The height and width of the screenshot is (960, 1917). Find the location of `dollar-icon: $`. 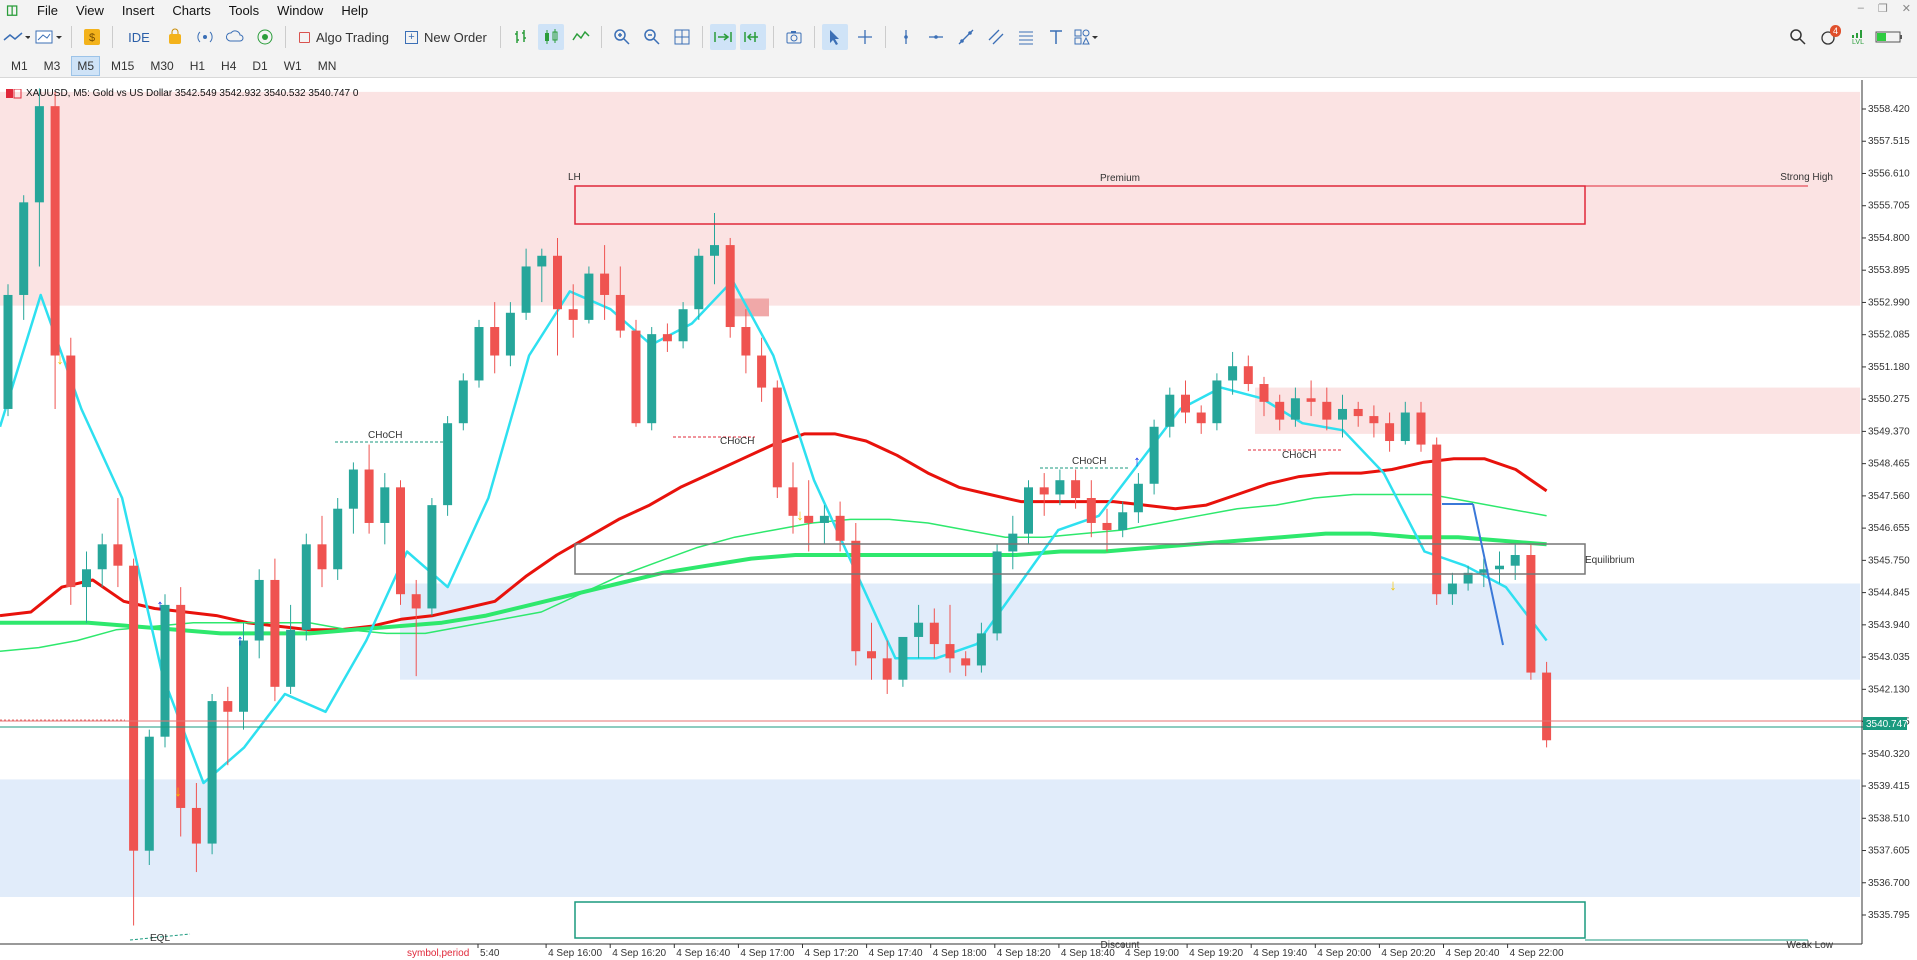

dollar-icon: $ is located at coordinates (92, 37).